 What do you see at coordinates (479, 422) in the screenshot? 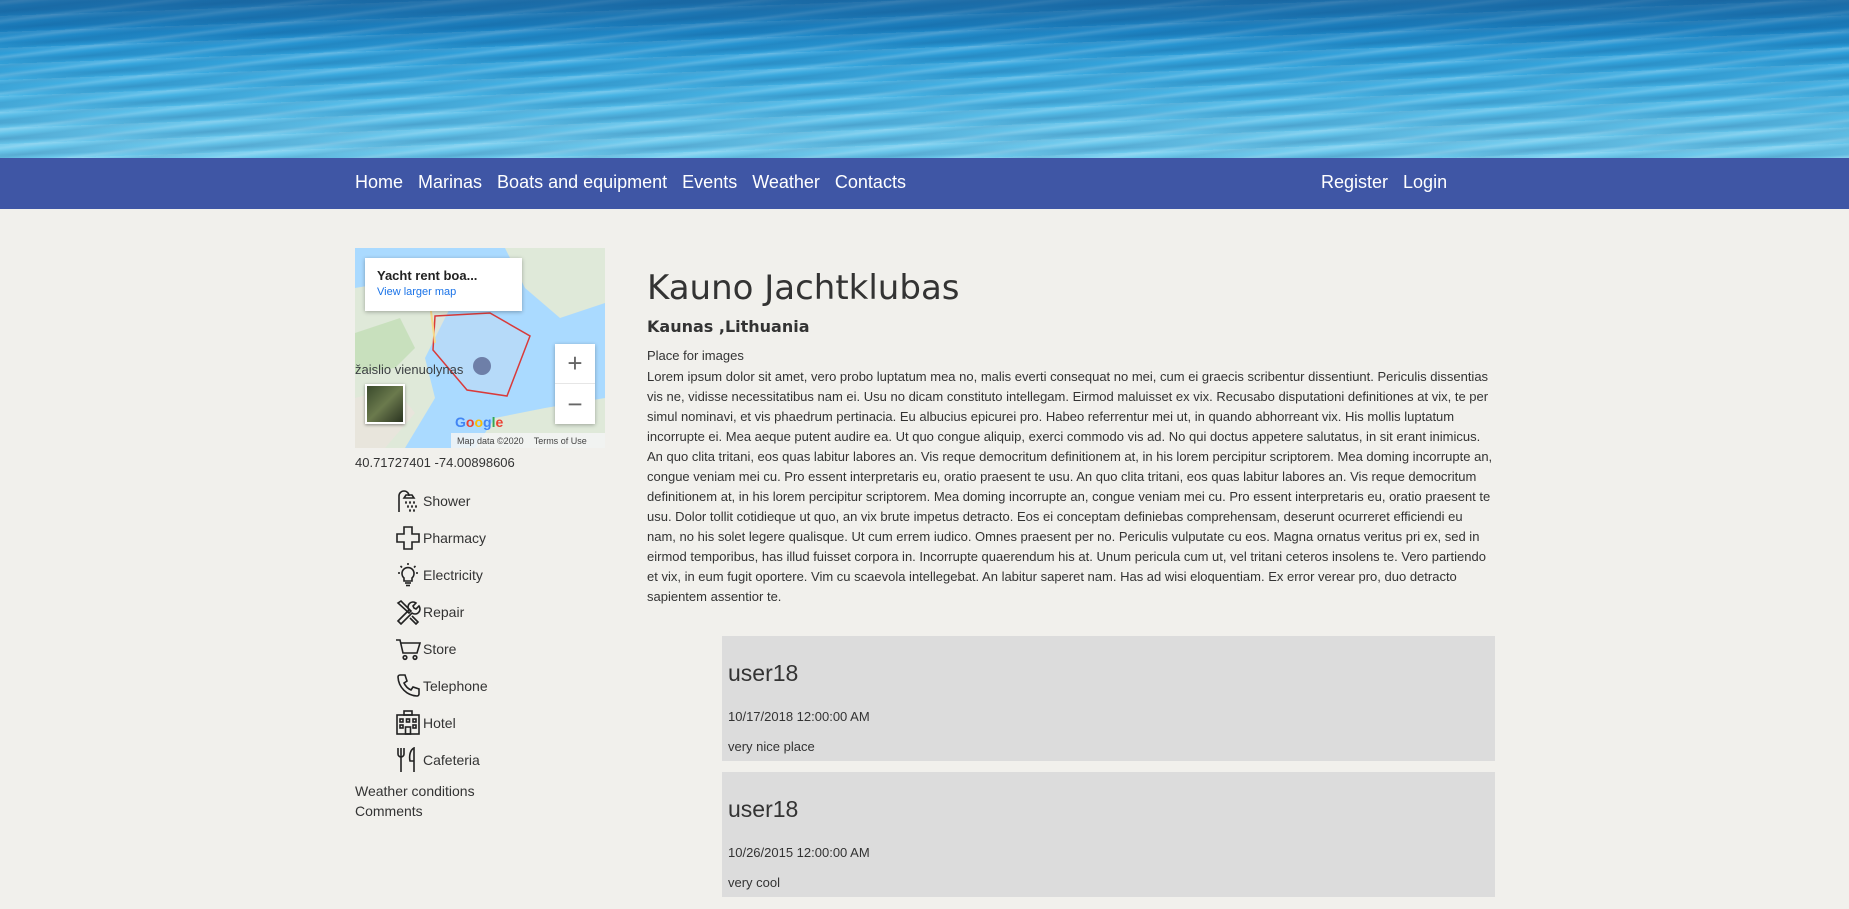
I see `google-logo: Google` at bounding box center [479, 422].